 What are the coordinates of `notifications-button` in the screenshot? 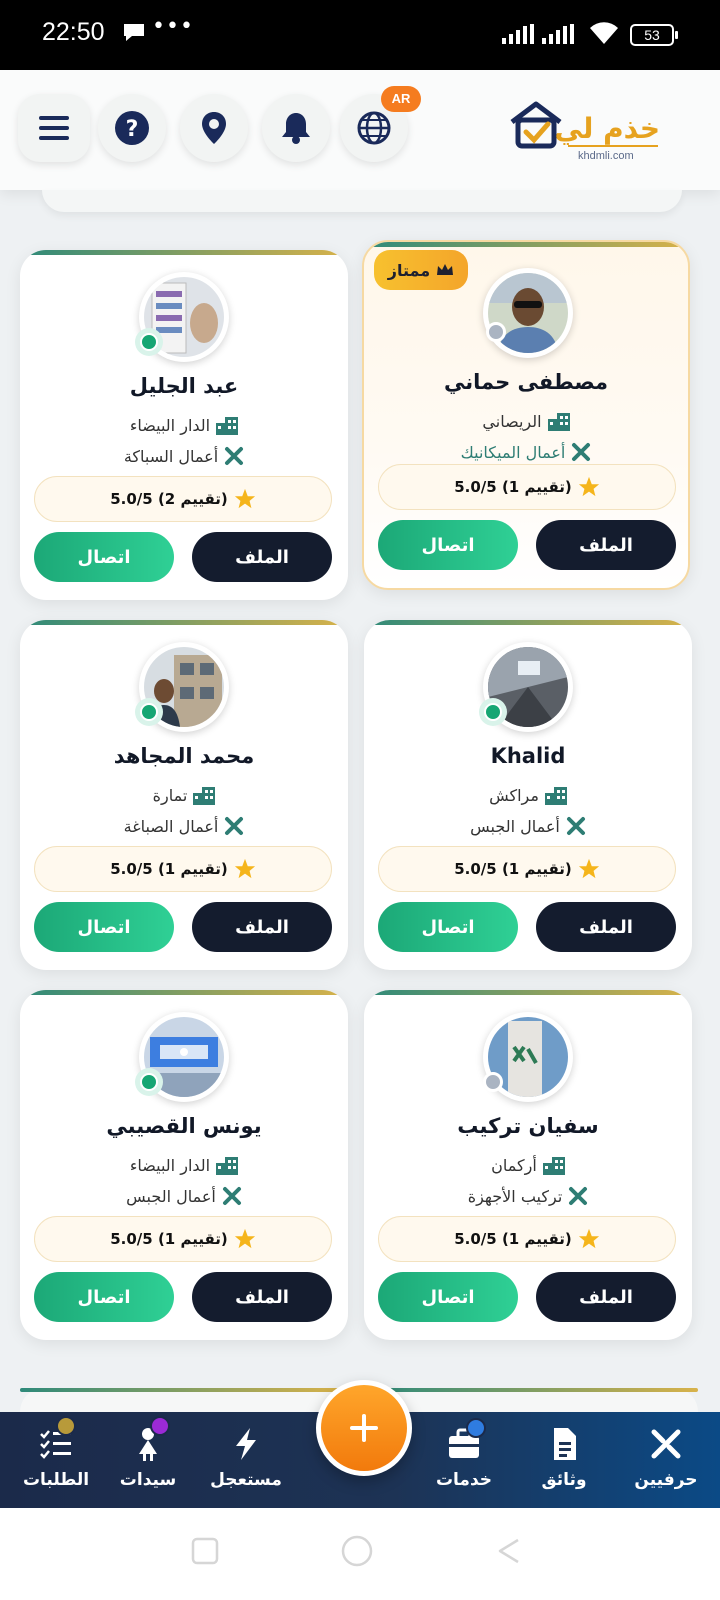 It's located at (296, 128).